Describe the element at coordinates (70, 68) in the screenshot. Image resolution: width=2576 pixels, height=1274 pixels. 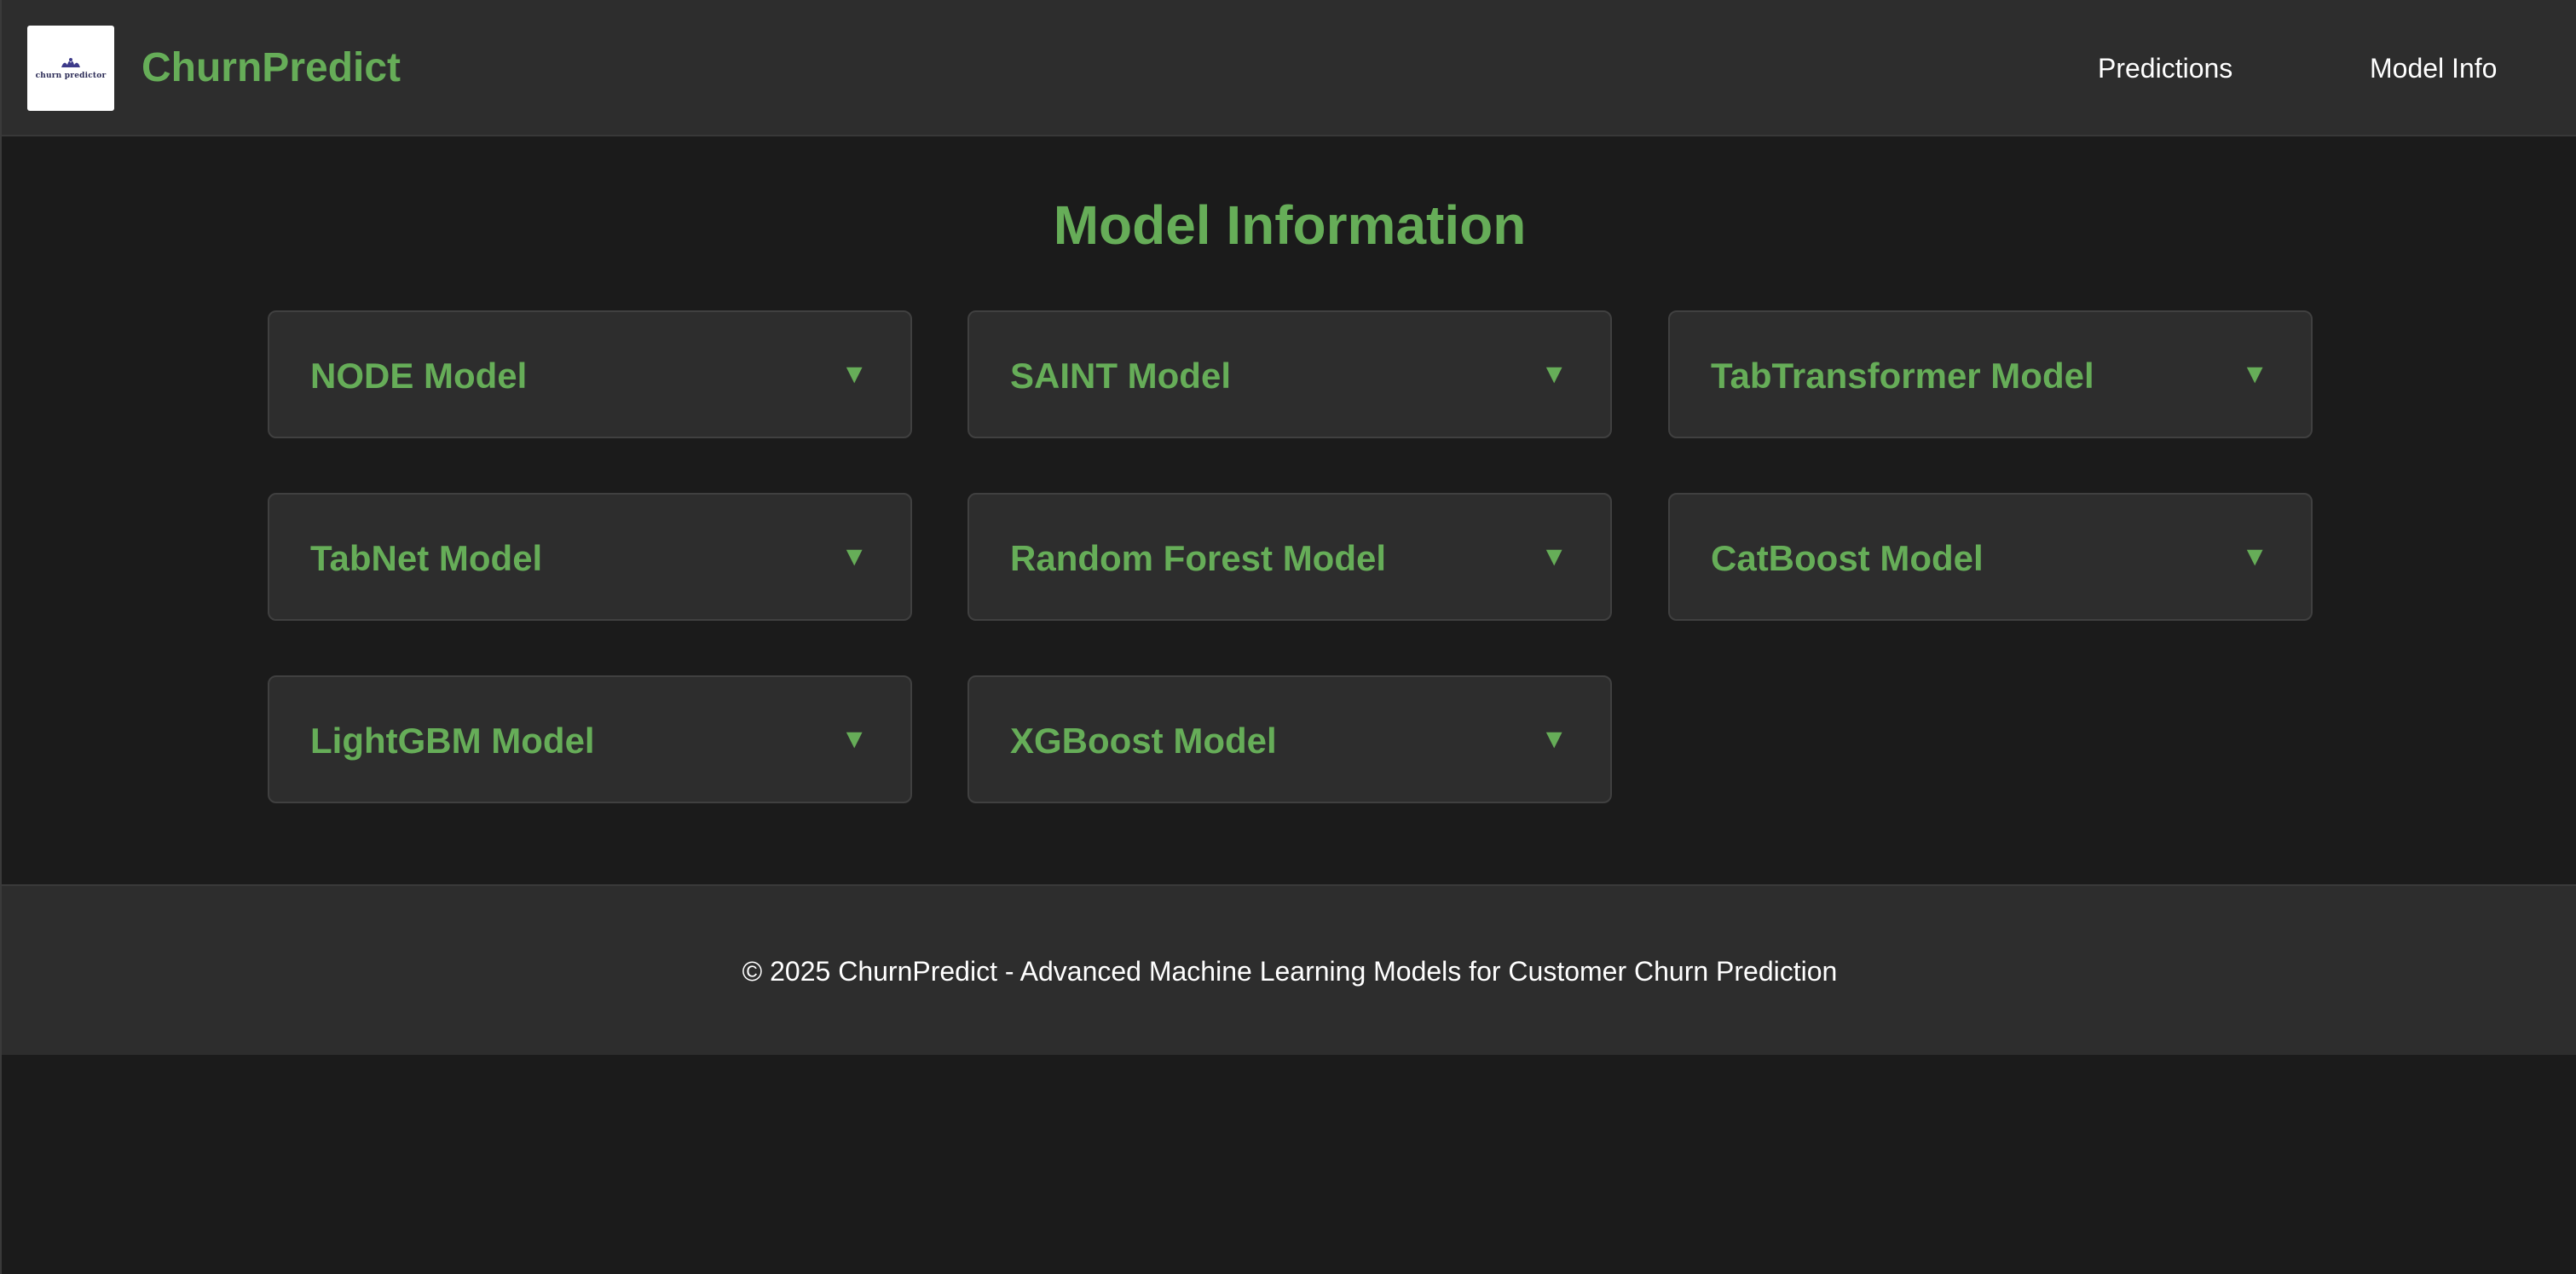
I see `logo: churn predictor` at that location.